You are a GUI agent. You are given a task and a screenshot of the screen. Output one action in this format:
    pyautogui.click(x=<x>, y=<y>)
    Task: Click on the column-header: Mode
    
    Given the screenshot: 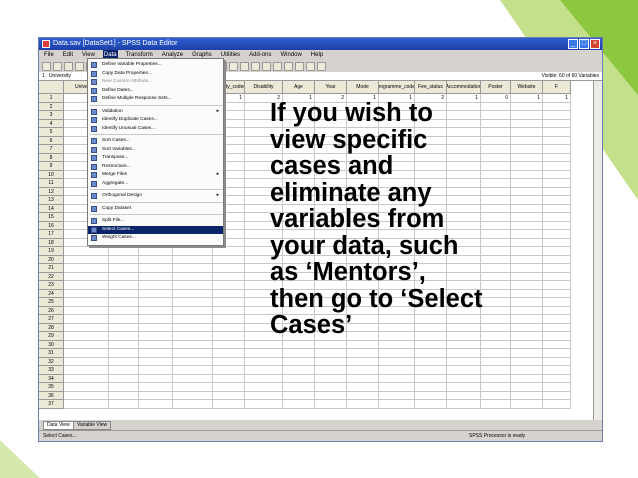 What is the action you would take?
    pyautogui.click(x=363, y=87)
    